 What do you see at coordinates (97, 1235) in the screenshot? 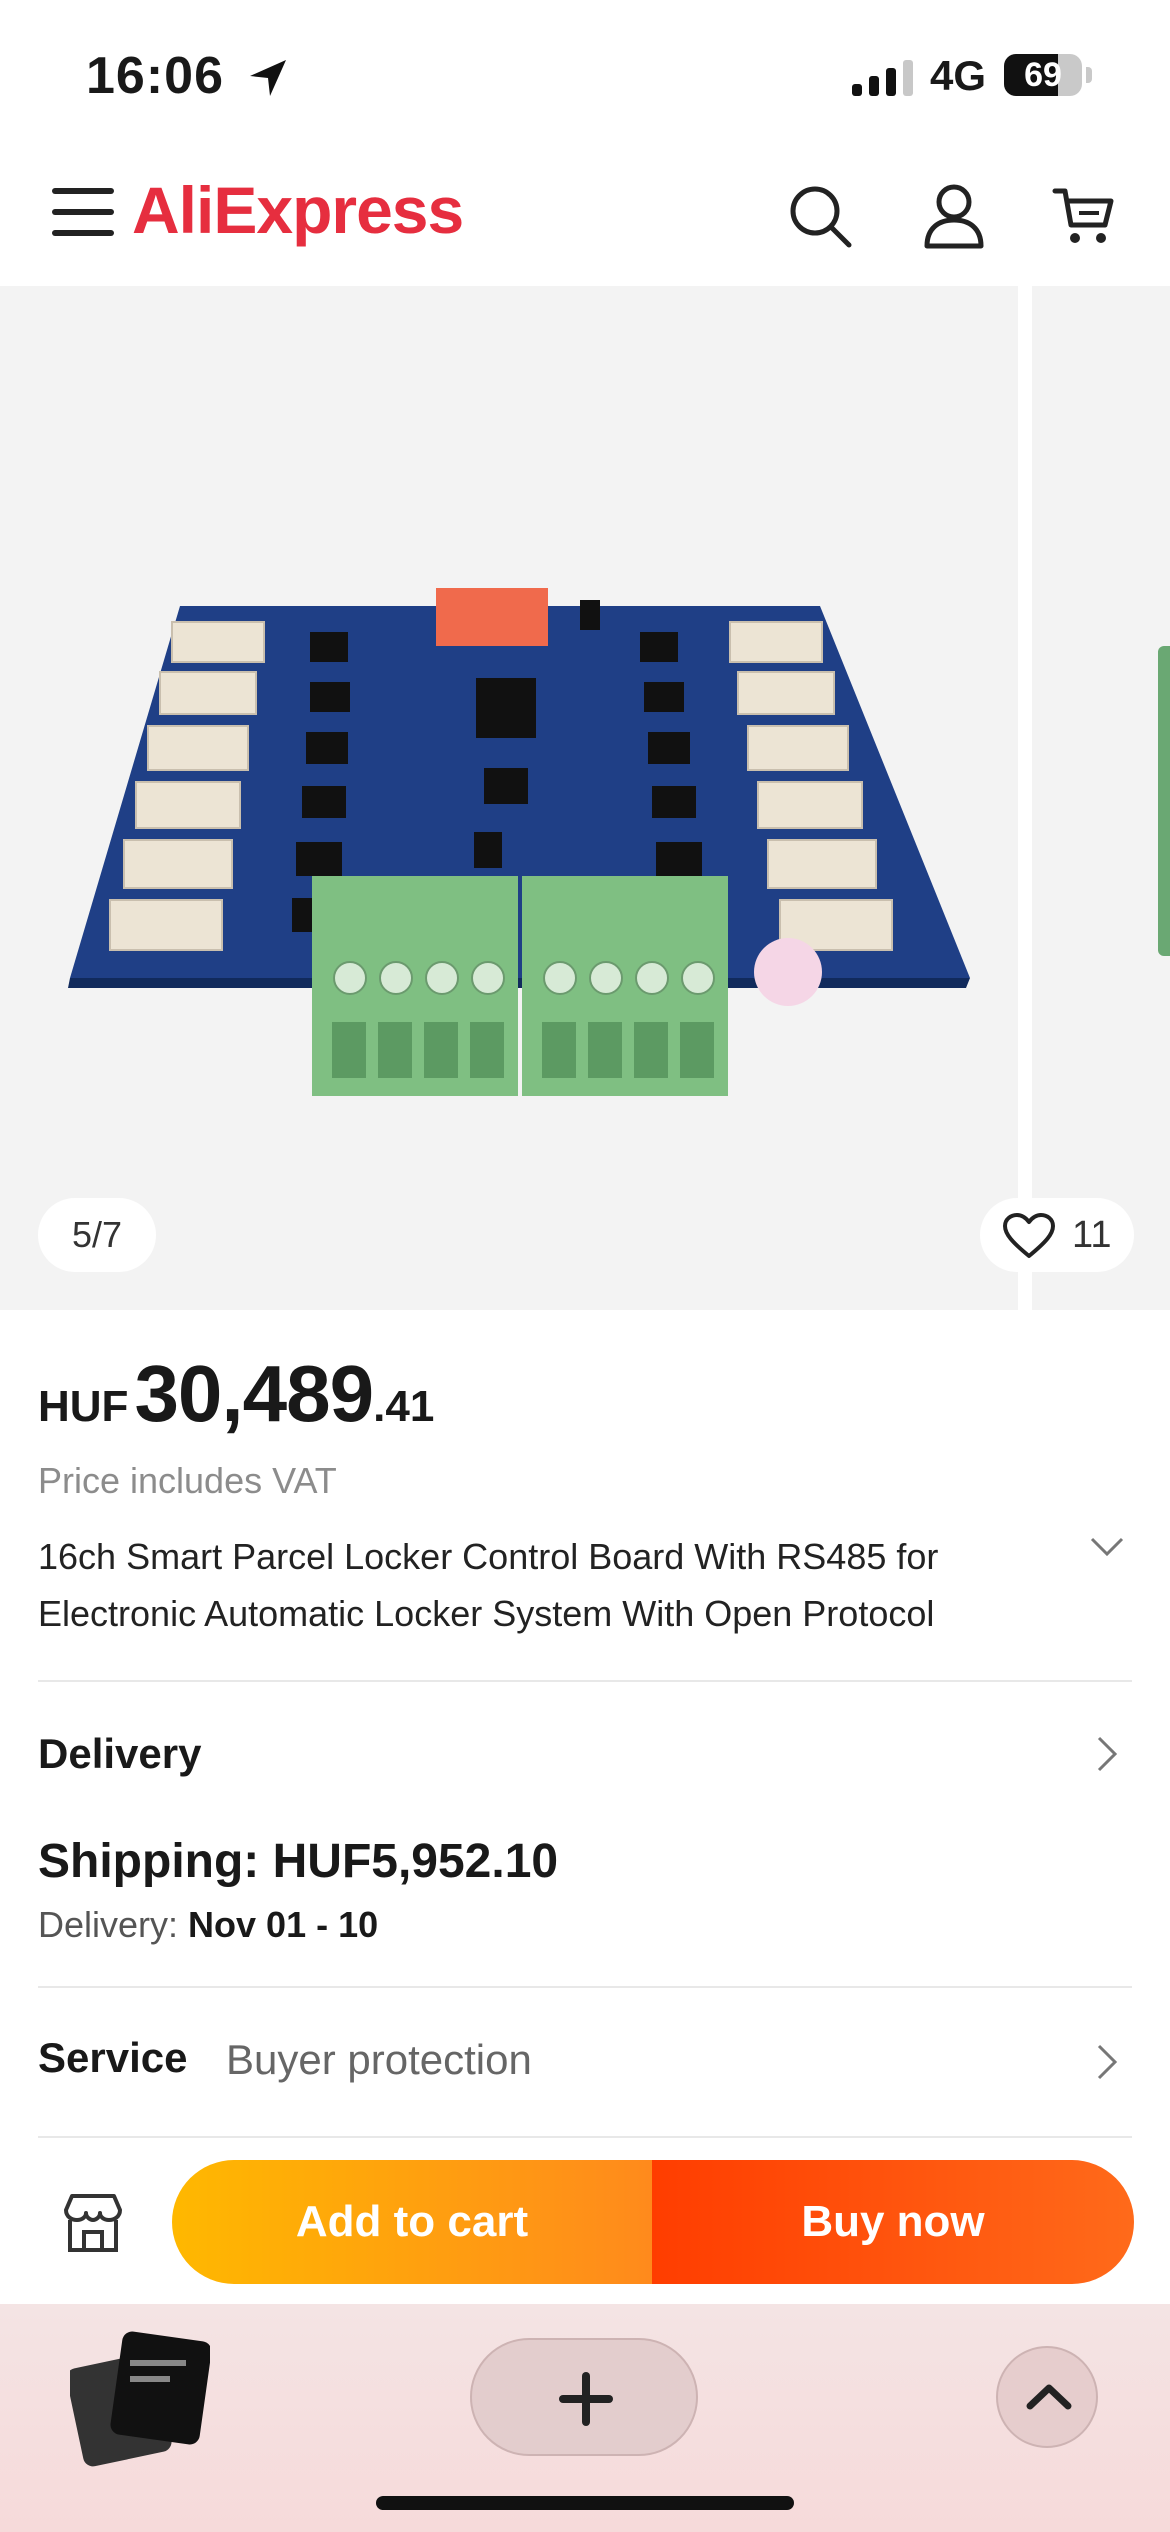
I see `image-pager: 5/7` at bounding box center [97, 1235].